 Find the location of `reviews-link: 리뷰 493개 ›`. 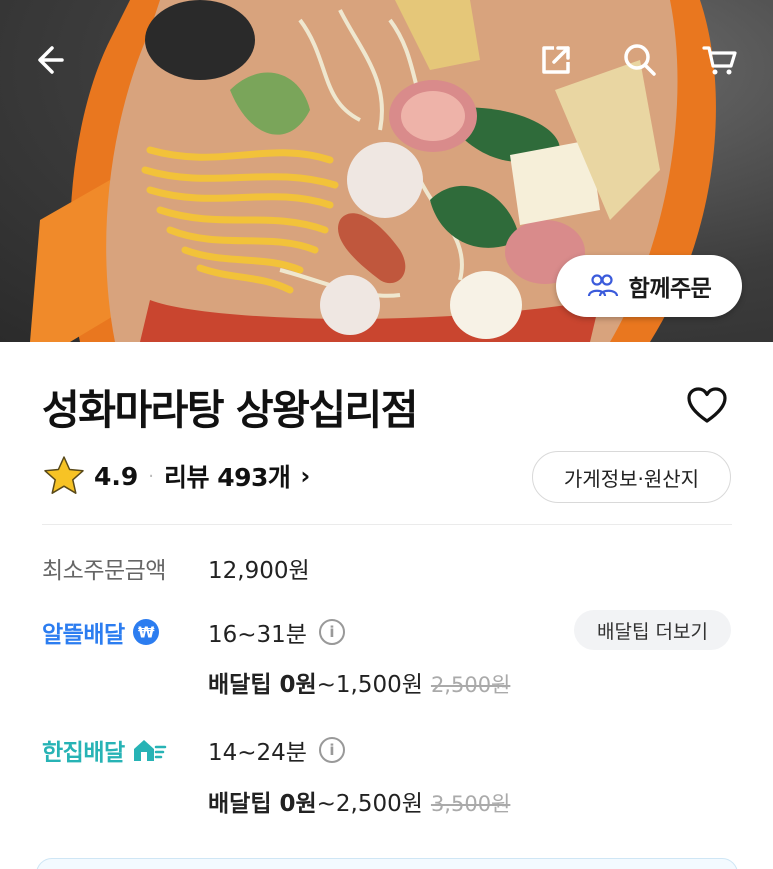

reviews-link: 리뷰 493개 › is located at coordinates (237, 476).